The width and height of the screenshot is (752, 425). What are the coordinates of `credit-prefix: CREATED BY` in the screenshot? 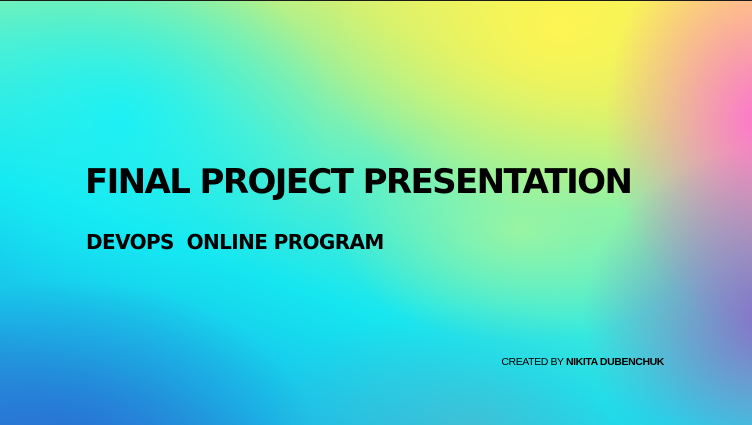 It's located at (533, 362).